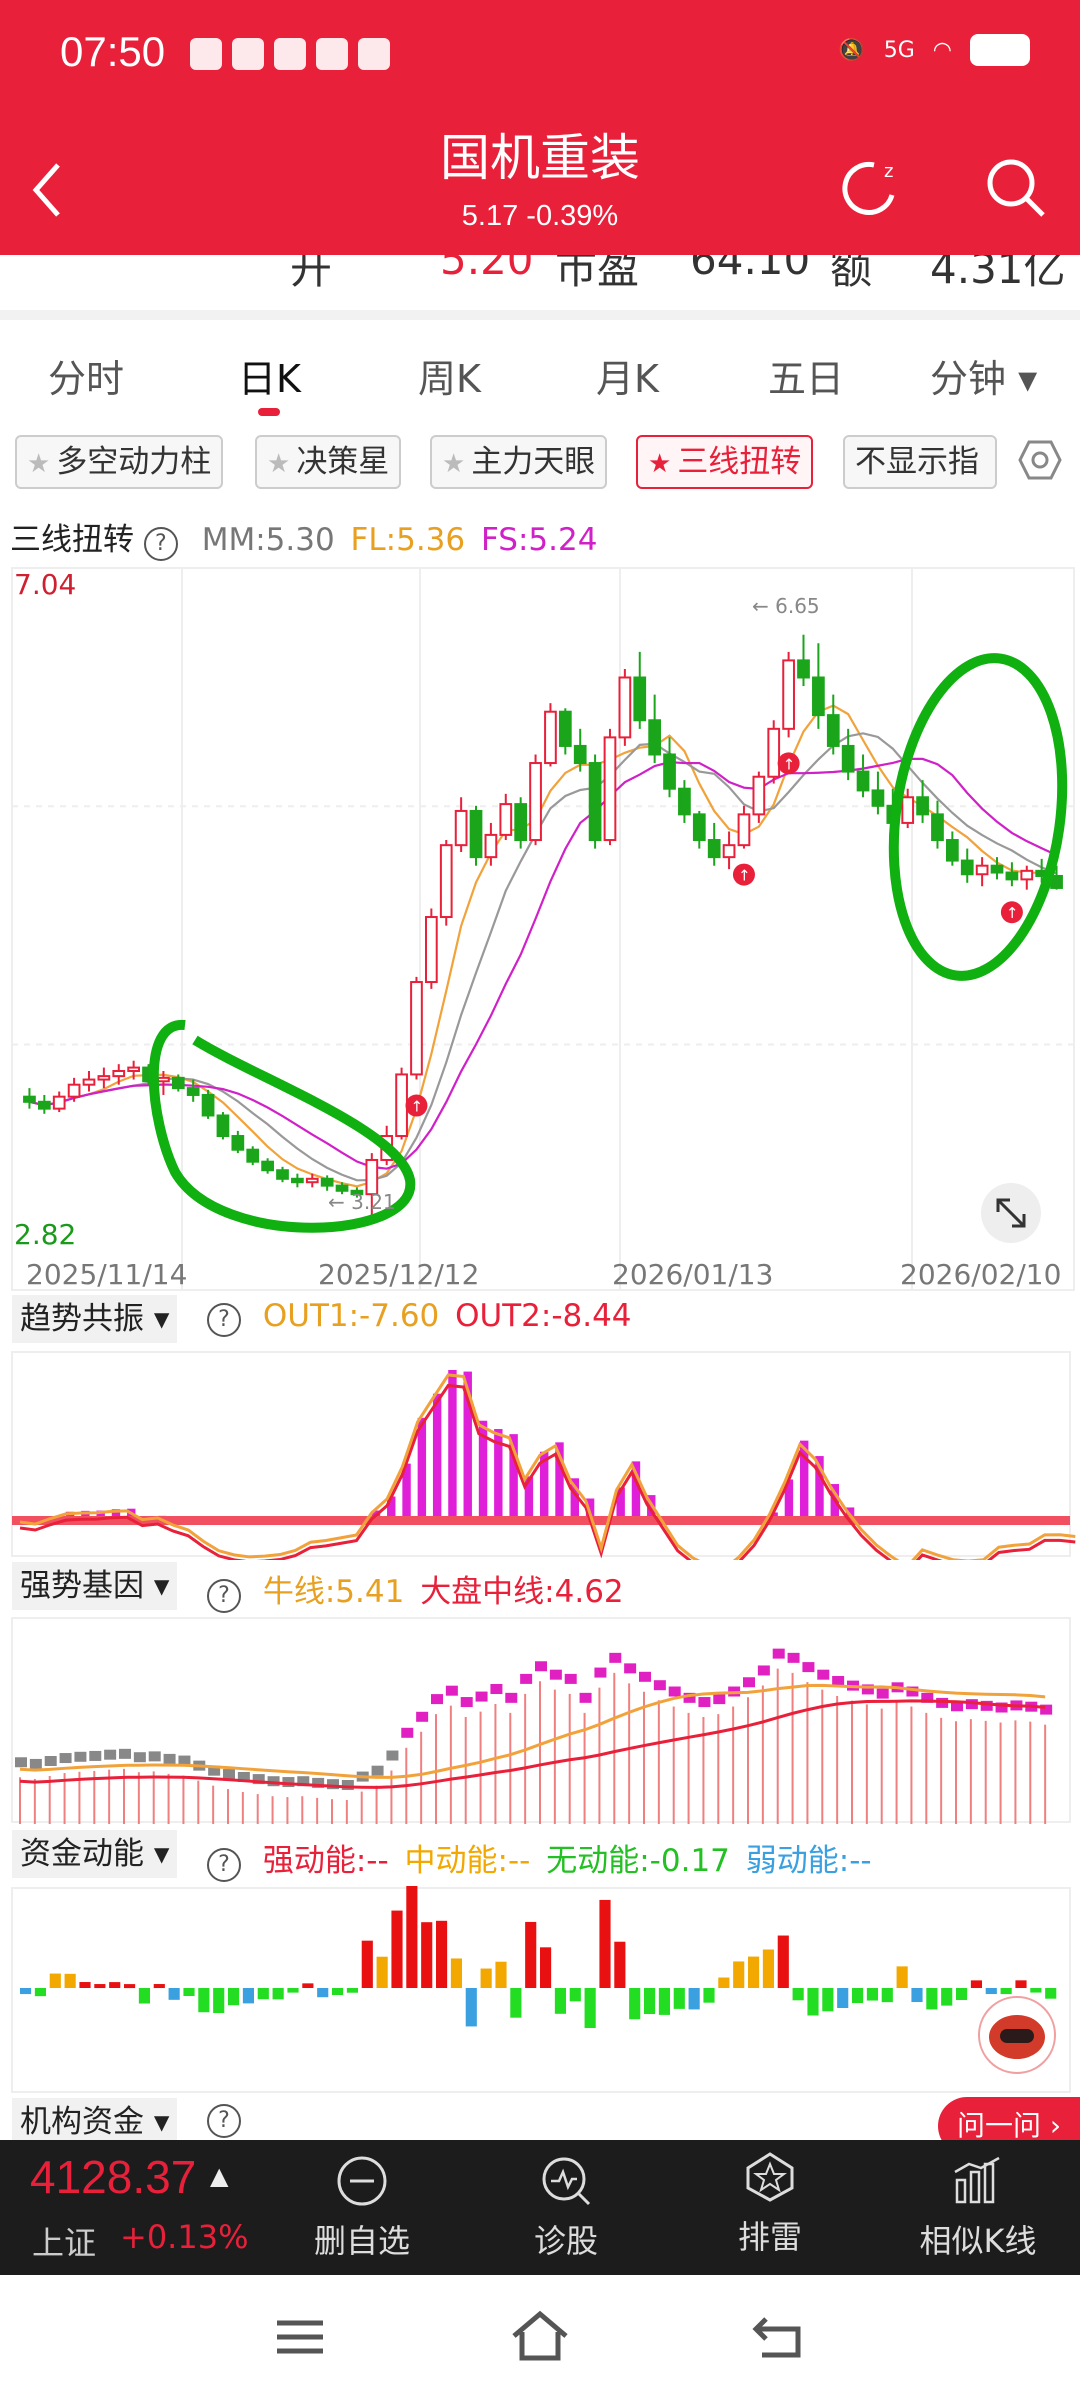 The width and height of the screenshot is (1080, 2400). I want to click on home-icon, so click(540, 2336).